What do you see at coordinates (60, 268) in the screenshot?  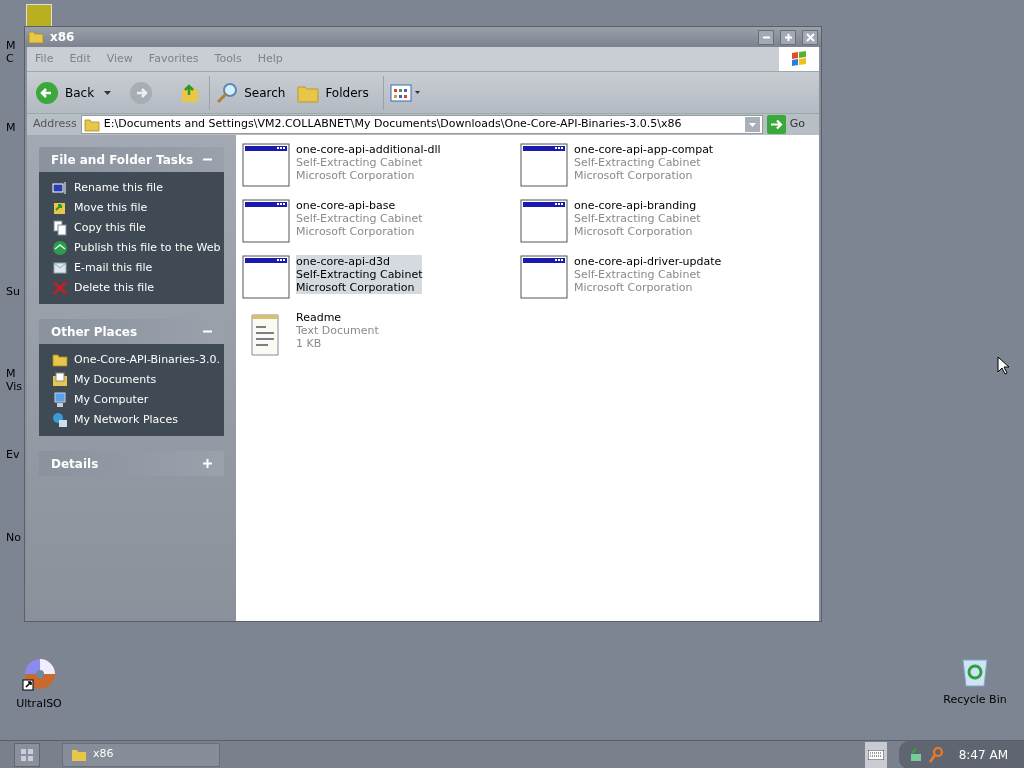 I see `mail-icon` at bounding box center [60, 268].